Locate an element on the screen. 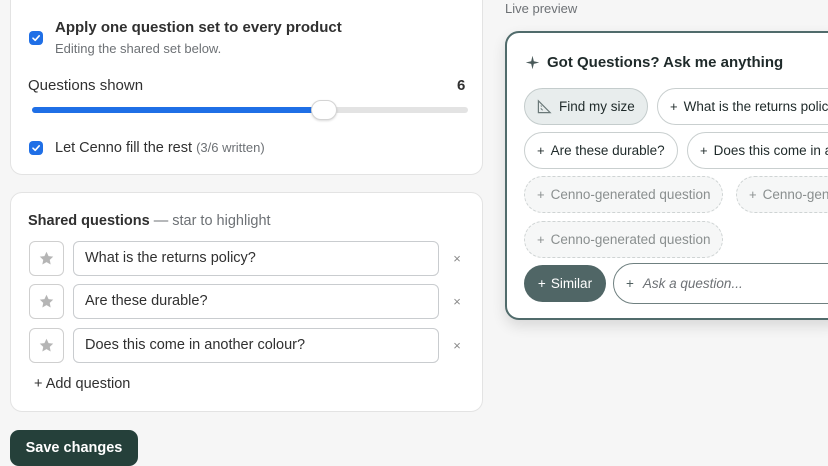 Image resolution: width=828 pixels, height=466 pixels. chip-returns-policy: + What is the returns policy? is located at coordinates (742, 106).